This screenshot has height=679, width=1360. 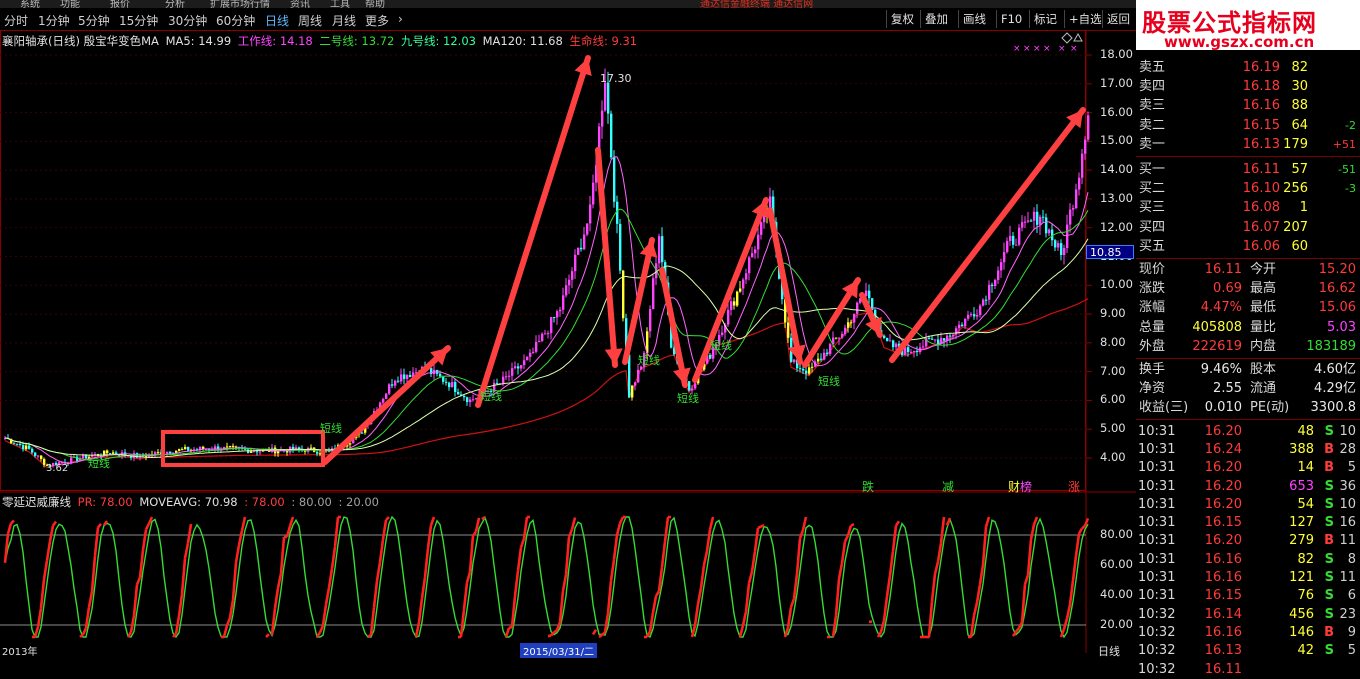 What do you see at coordinates (175, 4) in the screenshot?
I see `menu-item-3: 分析` at bounding box center [175, 4].